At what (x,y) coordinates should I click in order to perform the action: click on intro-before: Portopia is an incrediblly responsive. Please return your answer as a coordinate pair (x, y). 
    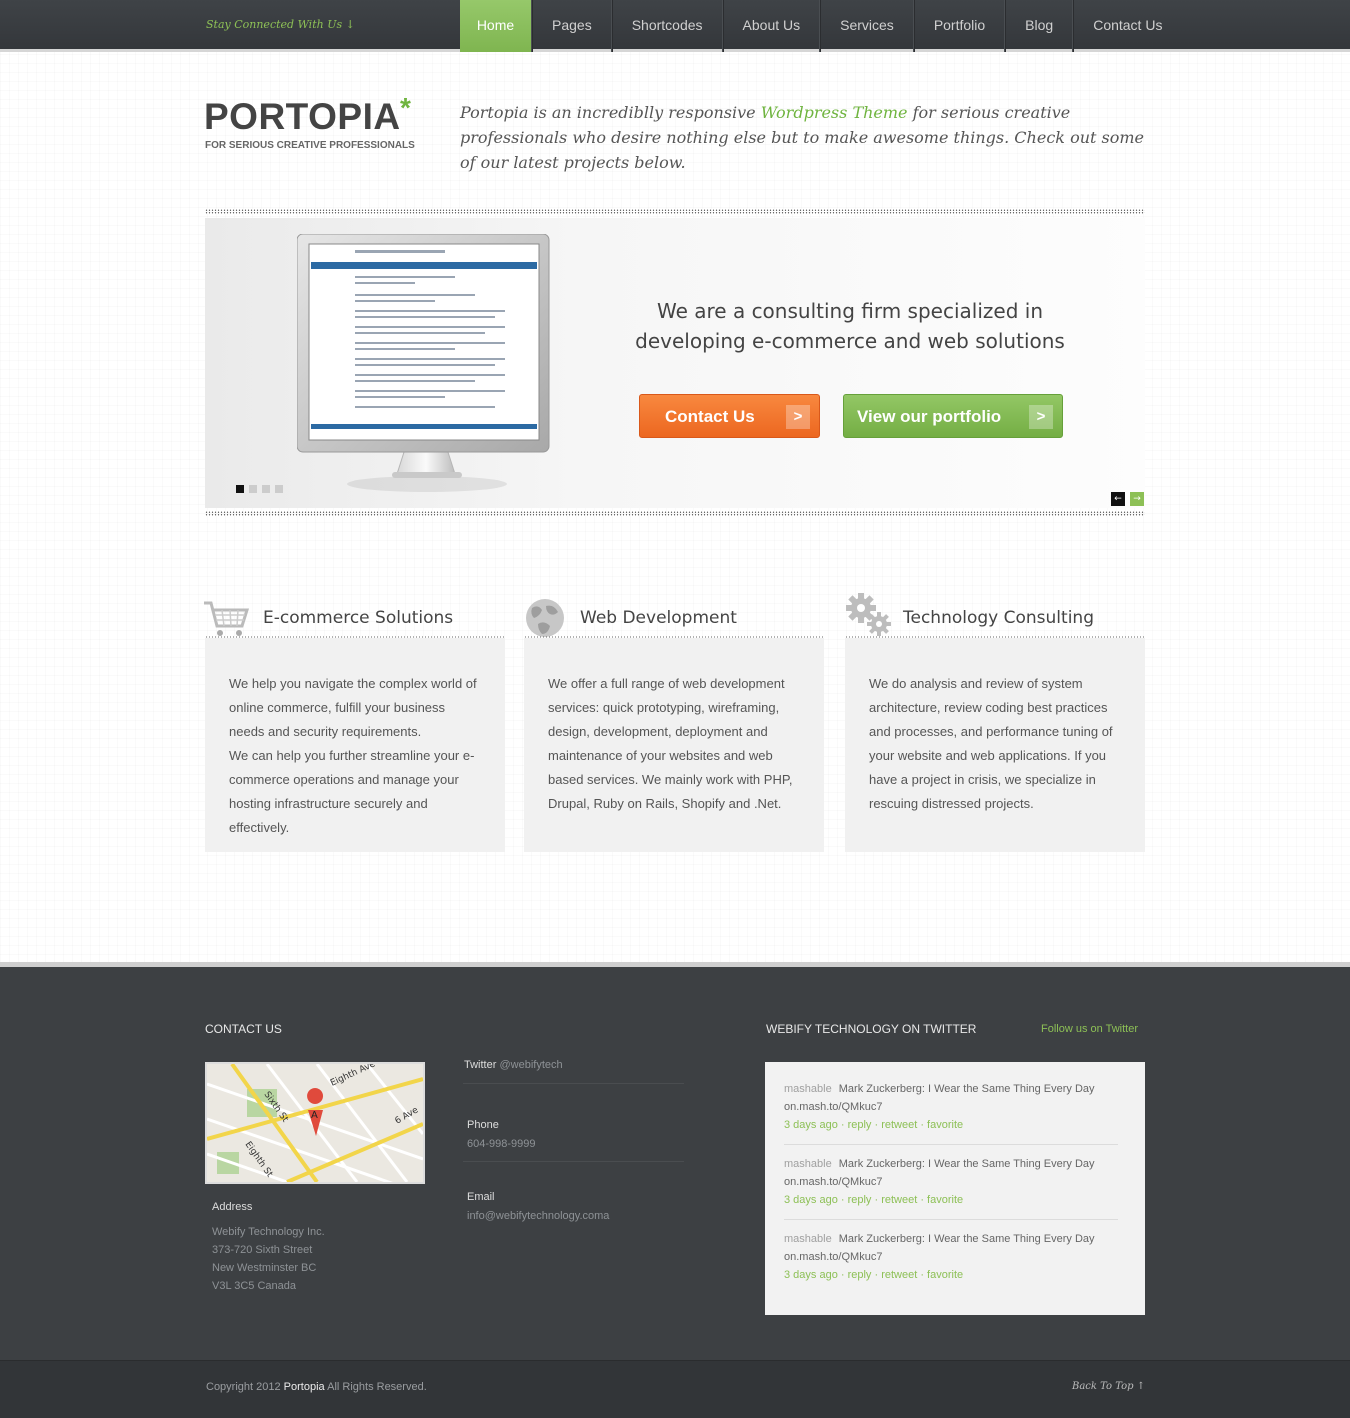
    Looking at the image, I should click on (610, 112).